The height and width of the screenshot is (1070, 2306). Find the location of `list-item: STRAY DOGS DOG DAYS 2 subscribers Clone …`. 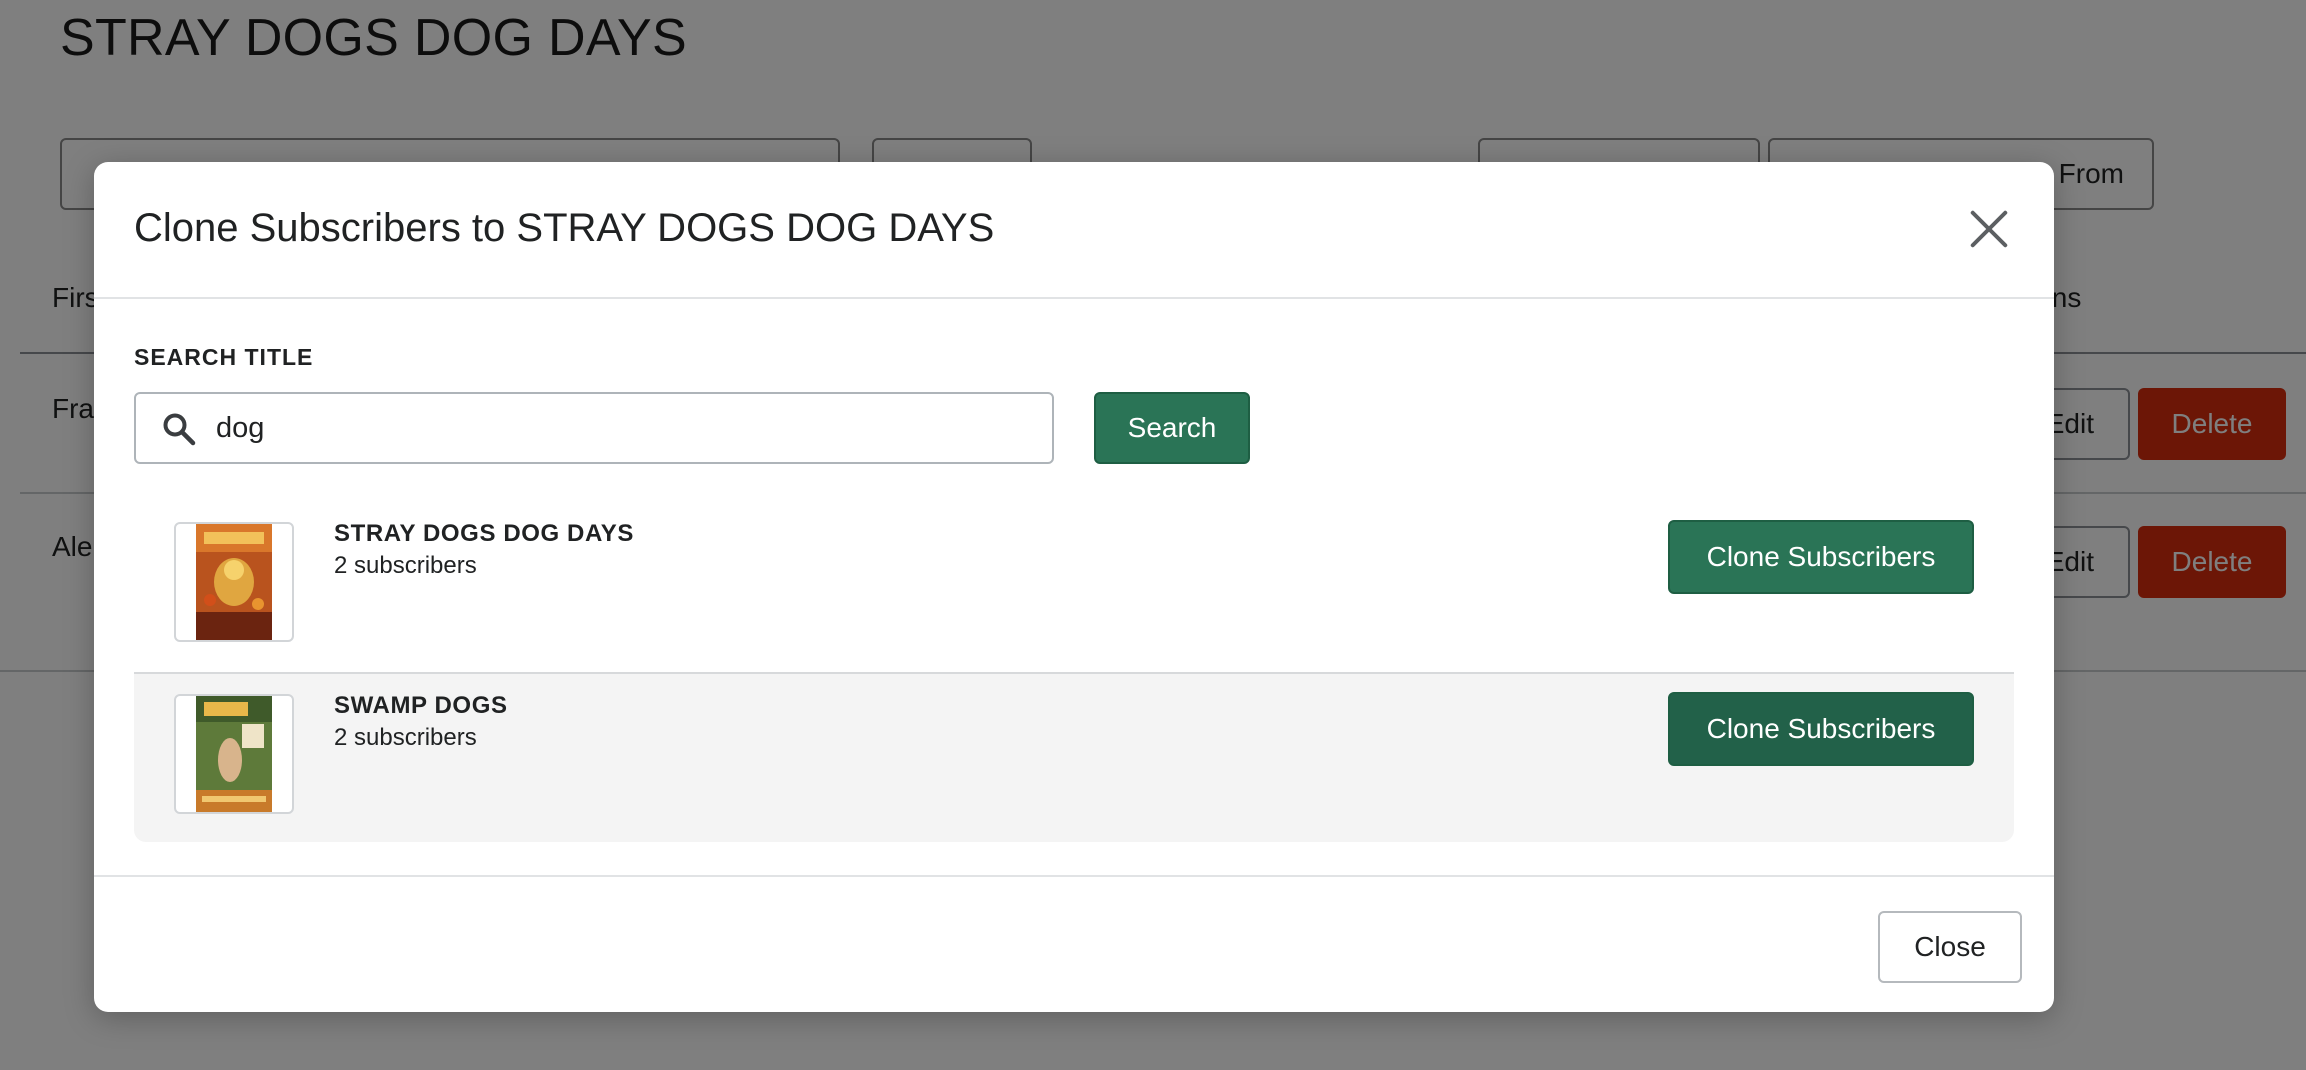

list-item: STRAY DOGS DOG DAYS 2 subscribers Clone … is located at coordinates (1074, 587).